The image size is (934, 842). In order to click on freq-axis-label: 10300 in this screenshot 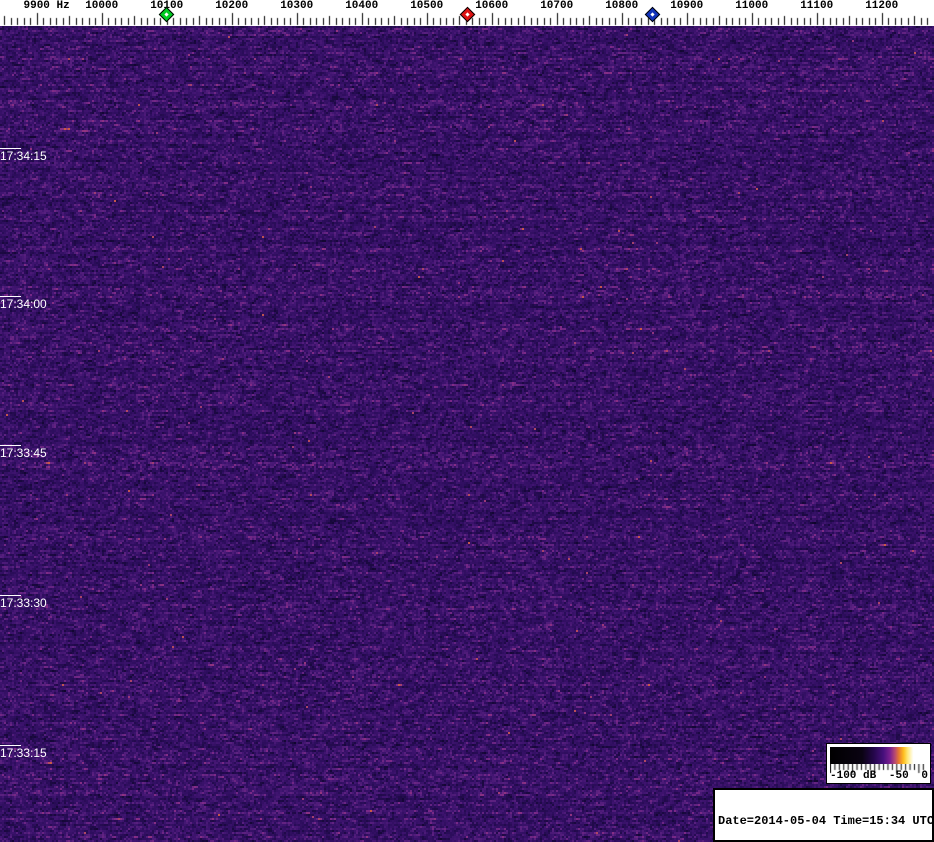, I will do `click(297, 6)`.